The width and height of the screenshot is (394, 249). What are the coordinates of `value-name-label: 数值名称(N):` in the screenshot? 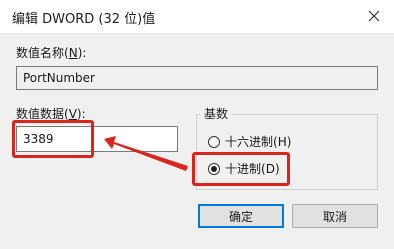 It's located at (51, 53).